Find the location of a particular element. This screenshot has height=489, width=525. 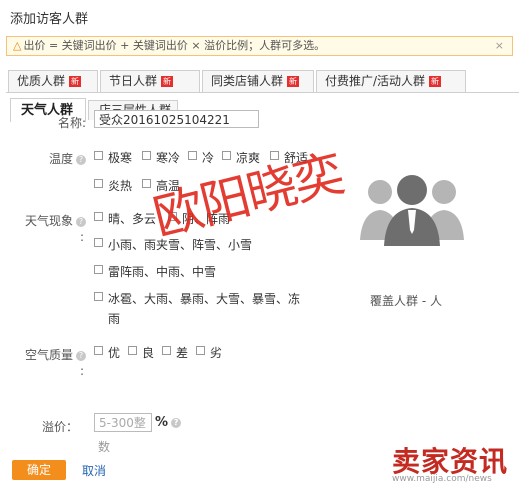

option-label: 晴、多云 is located at coordinates (132, 219).